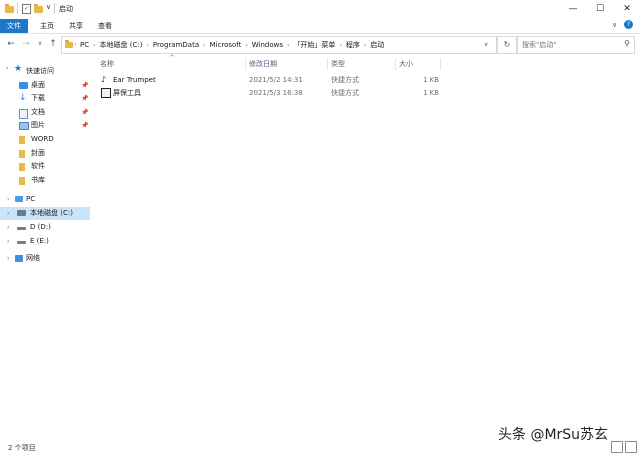 The width and height of the screenshot is (640, 455). I want to click on forward-arrow-icon: →, so click(26, 44).